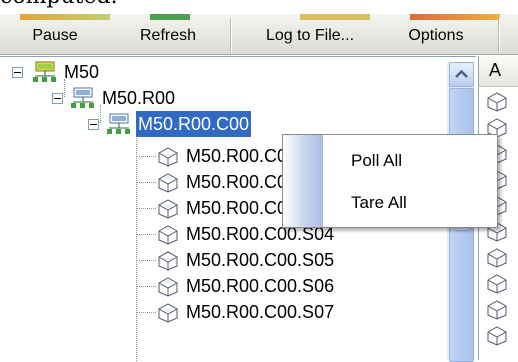  I want to click on context-menu-gutter, so click(303, 181).